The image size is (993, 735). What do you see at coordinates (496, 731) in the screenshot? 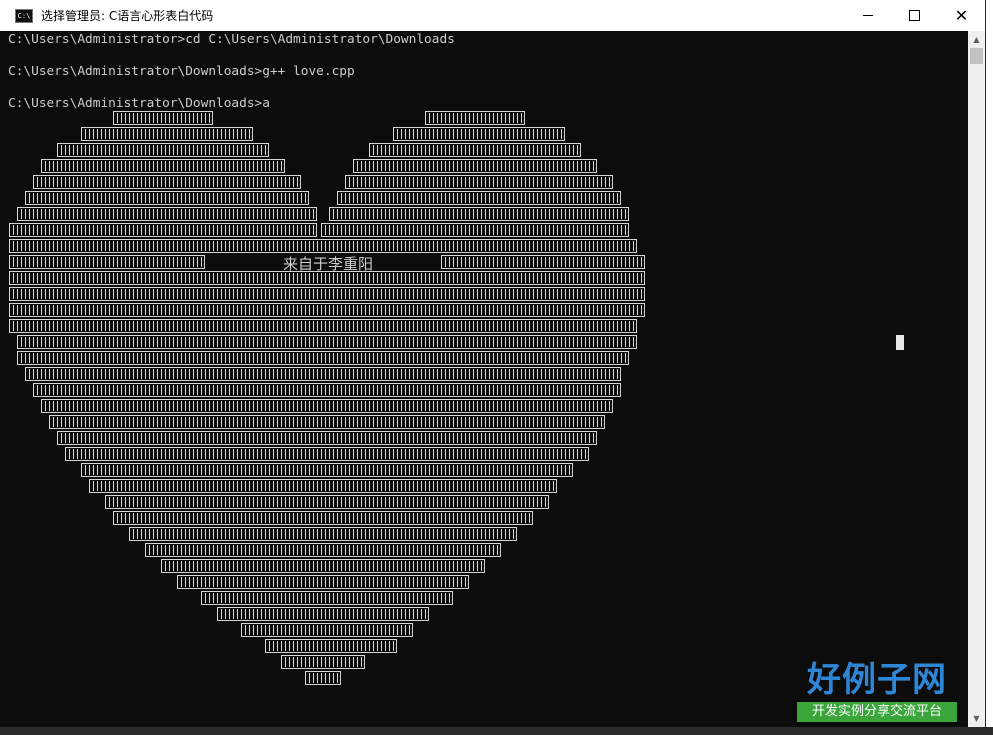
I see `taskbar-strip` at bounding box center [496, 731].